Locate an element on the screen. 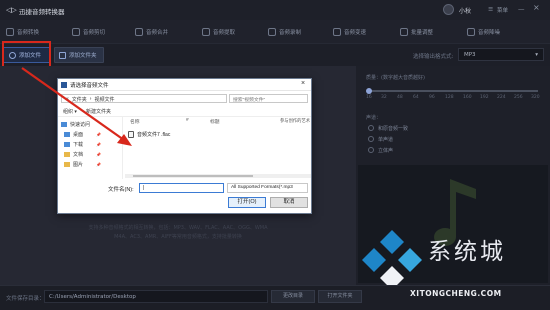  adjust-icon is located at coordinates (404, 32).